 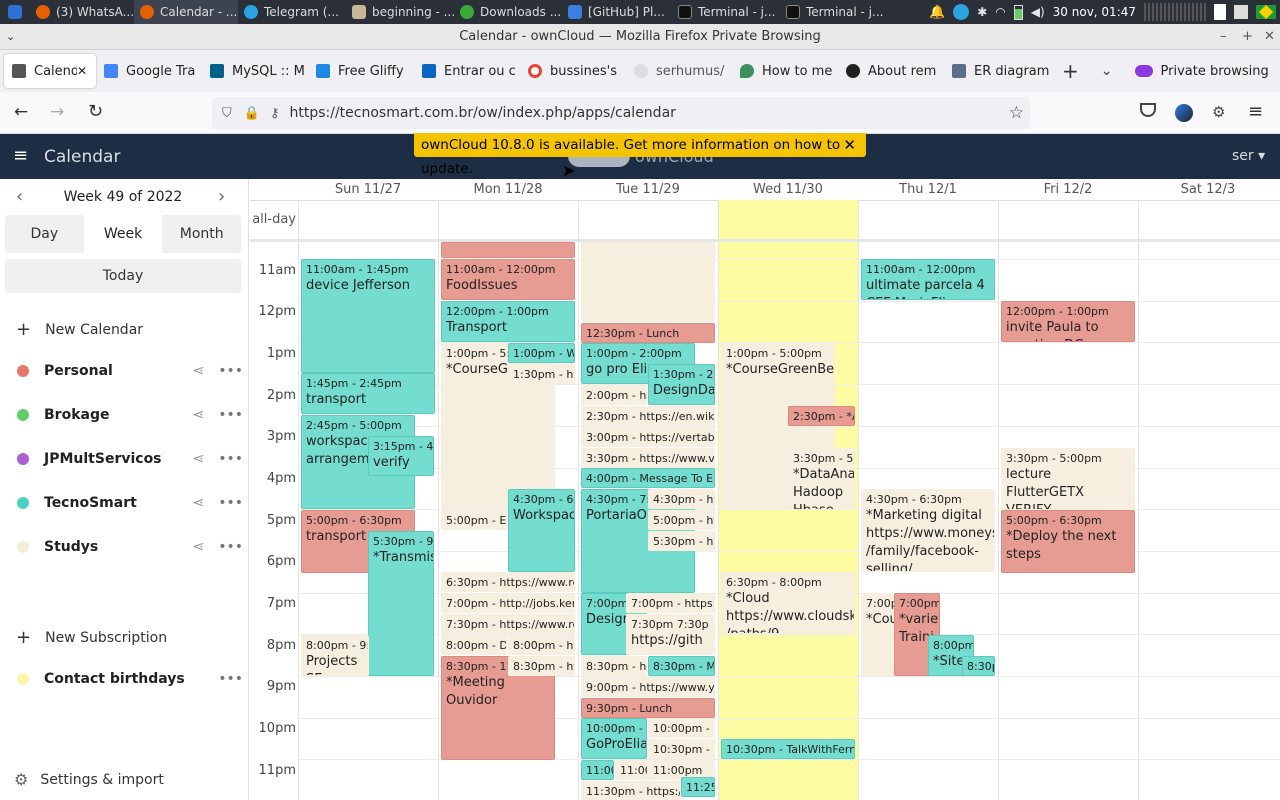 I want to click on event: 5:30pm - htt, so click(x=681, y=541).